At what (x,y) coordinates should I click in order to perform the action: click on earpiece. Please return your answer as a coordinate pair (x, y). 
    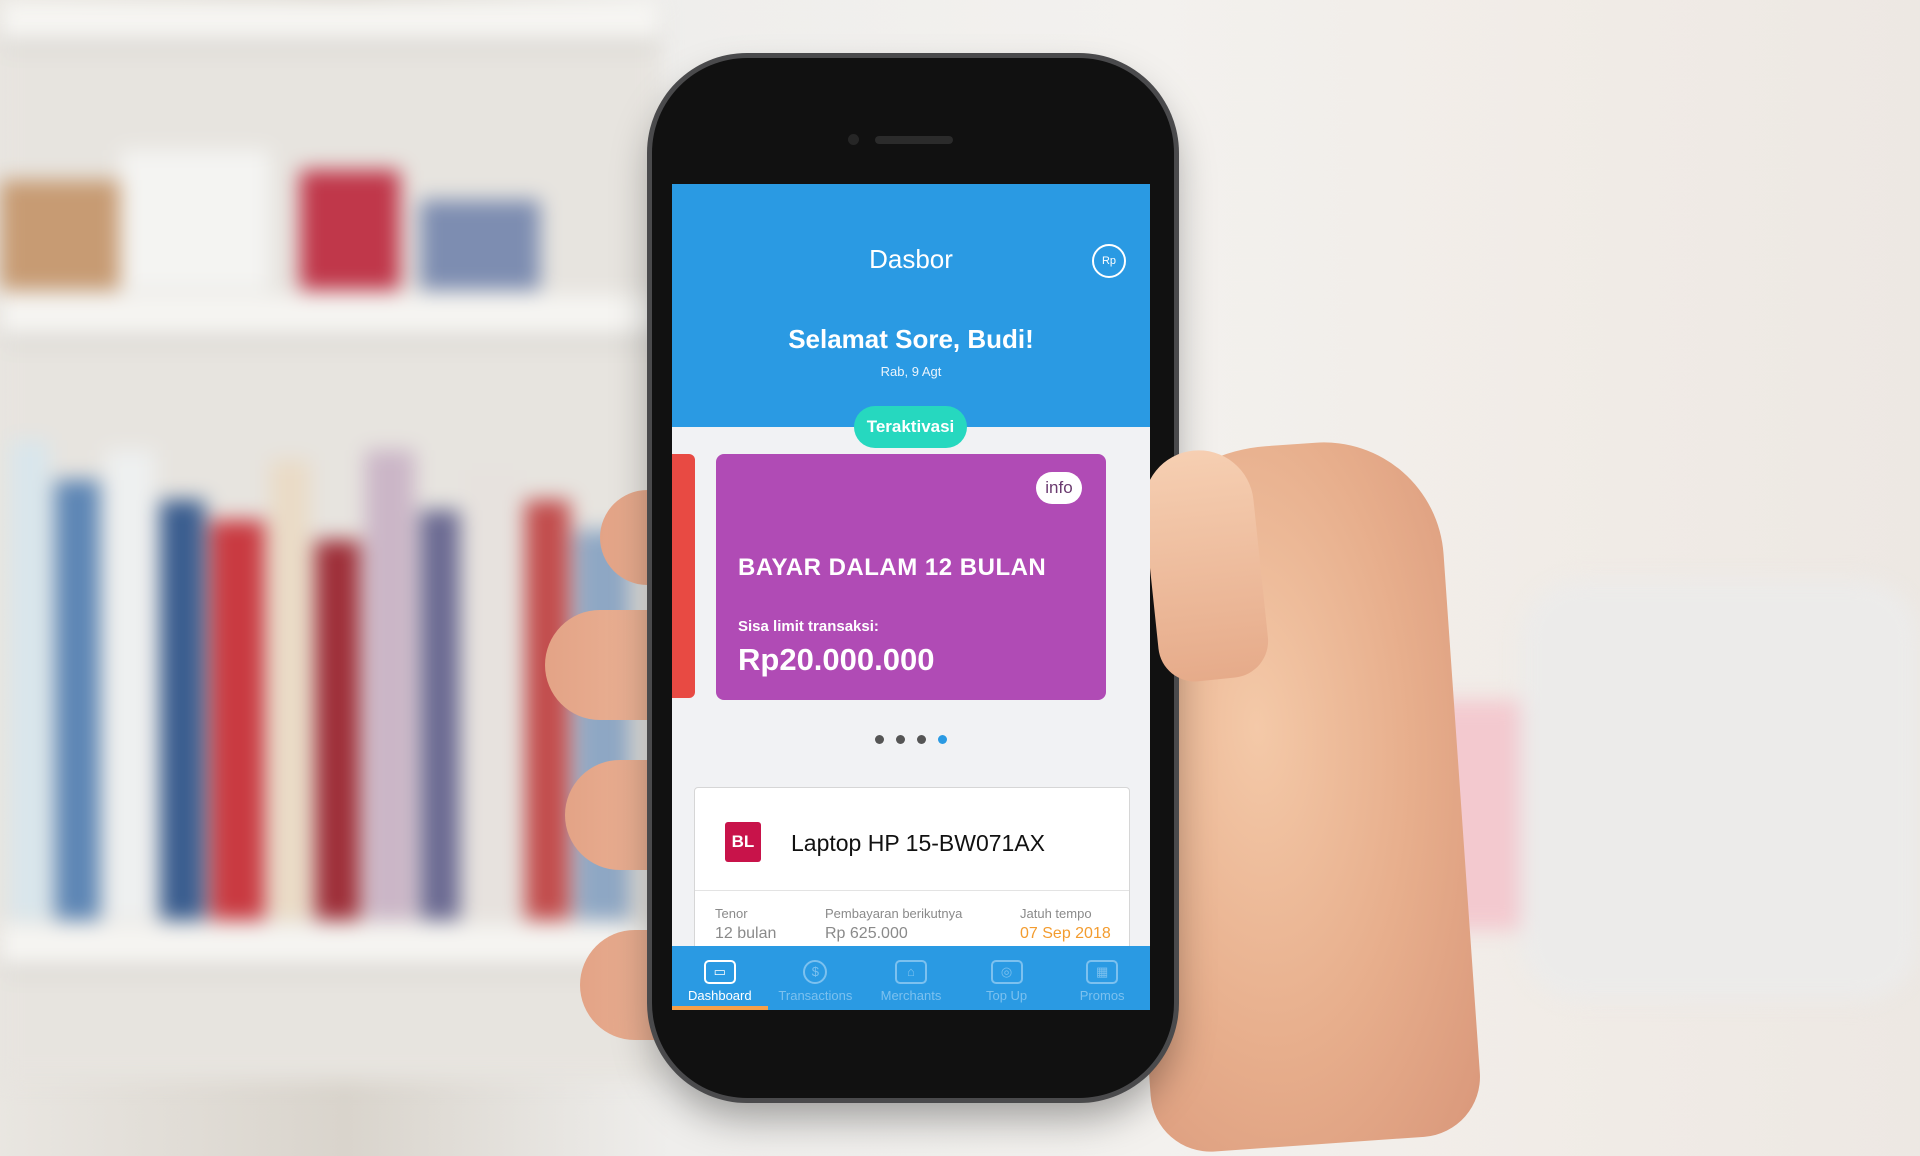
    Looking at the image, I should click on (914, 140).